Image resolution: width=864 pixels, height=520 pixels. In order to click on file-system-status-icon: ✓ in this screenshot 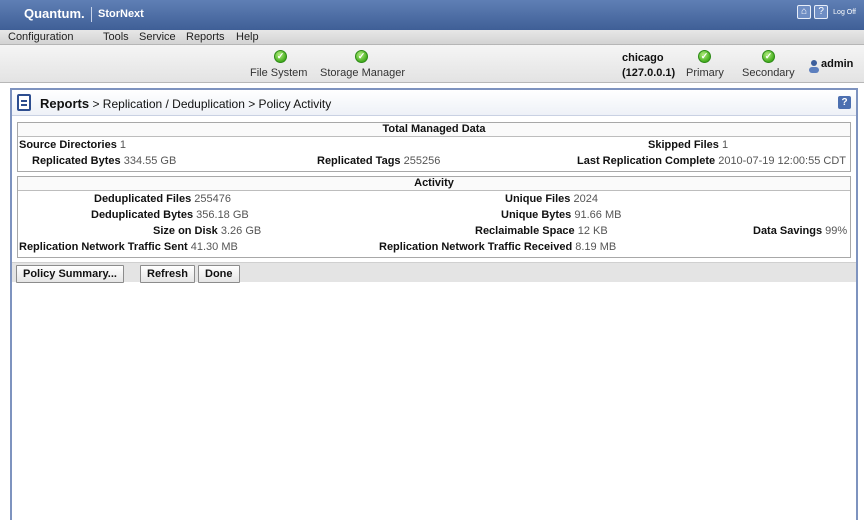, I will do `click(280, 56)`.